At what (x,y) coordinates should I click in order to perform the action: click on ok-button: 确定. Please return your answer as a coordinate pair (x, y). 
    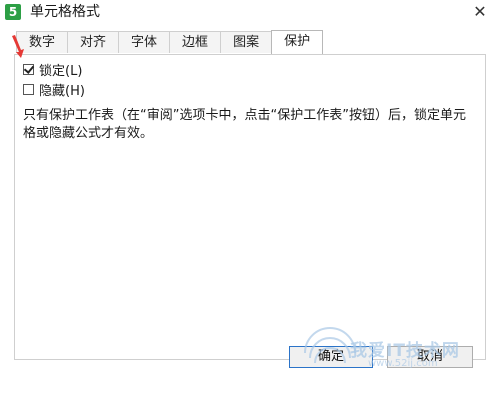
    Looking at the image, I should click on (331, 357).